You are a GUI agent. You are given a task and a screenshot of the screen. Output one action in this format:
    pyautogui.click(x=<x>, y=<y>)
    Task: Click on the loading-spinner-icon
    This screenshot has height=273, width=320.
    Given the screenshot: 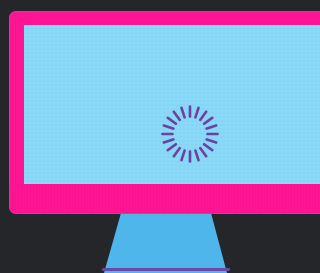 What is the action you would take?
    pyautogui.click(x=190, y=134)
    